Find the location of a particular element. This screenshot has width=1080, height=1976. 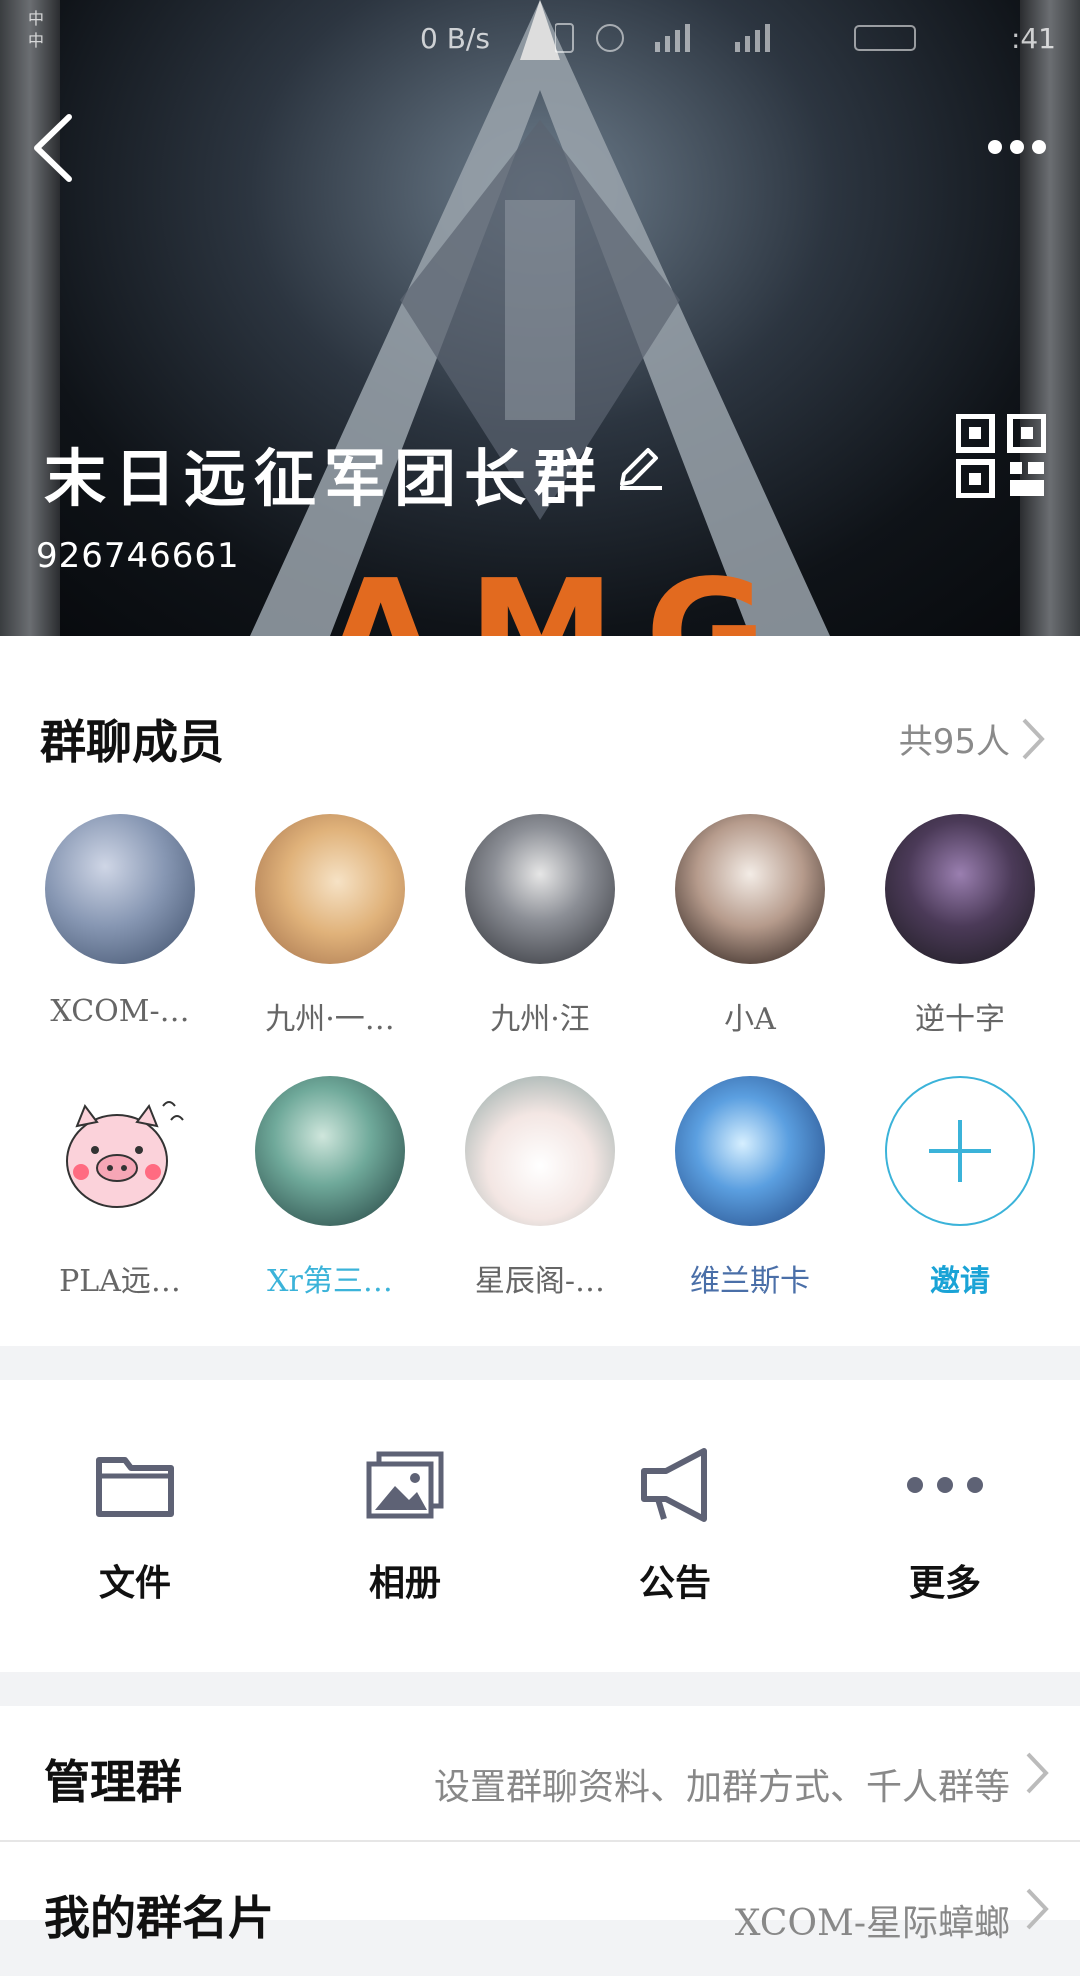

my-group-card-row: 我的群名片 XCOM-星际蟑螂 is located at coordinates (540, 1909).